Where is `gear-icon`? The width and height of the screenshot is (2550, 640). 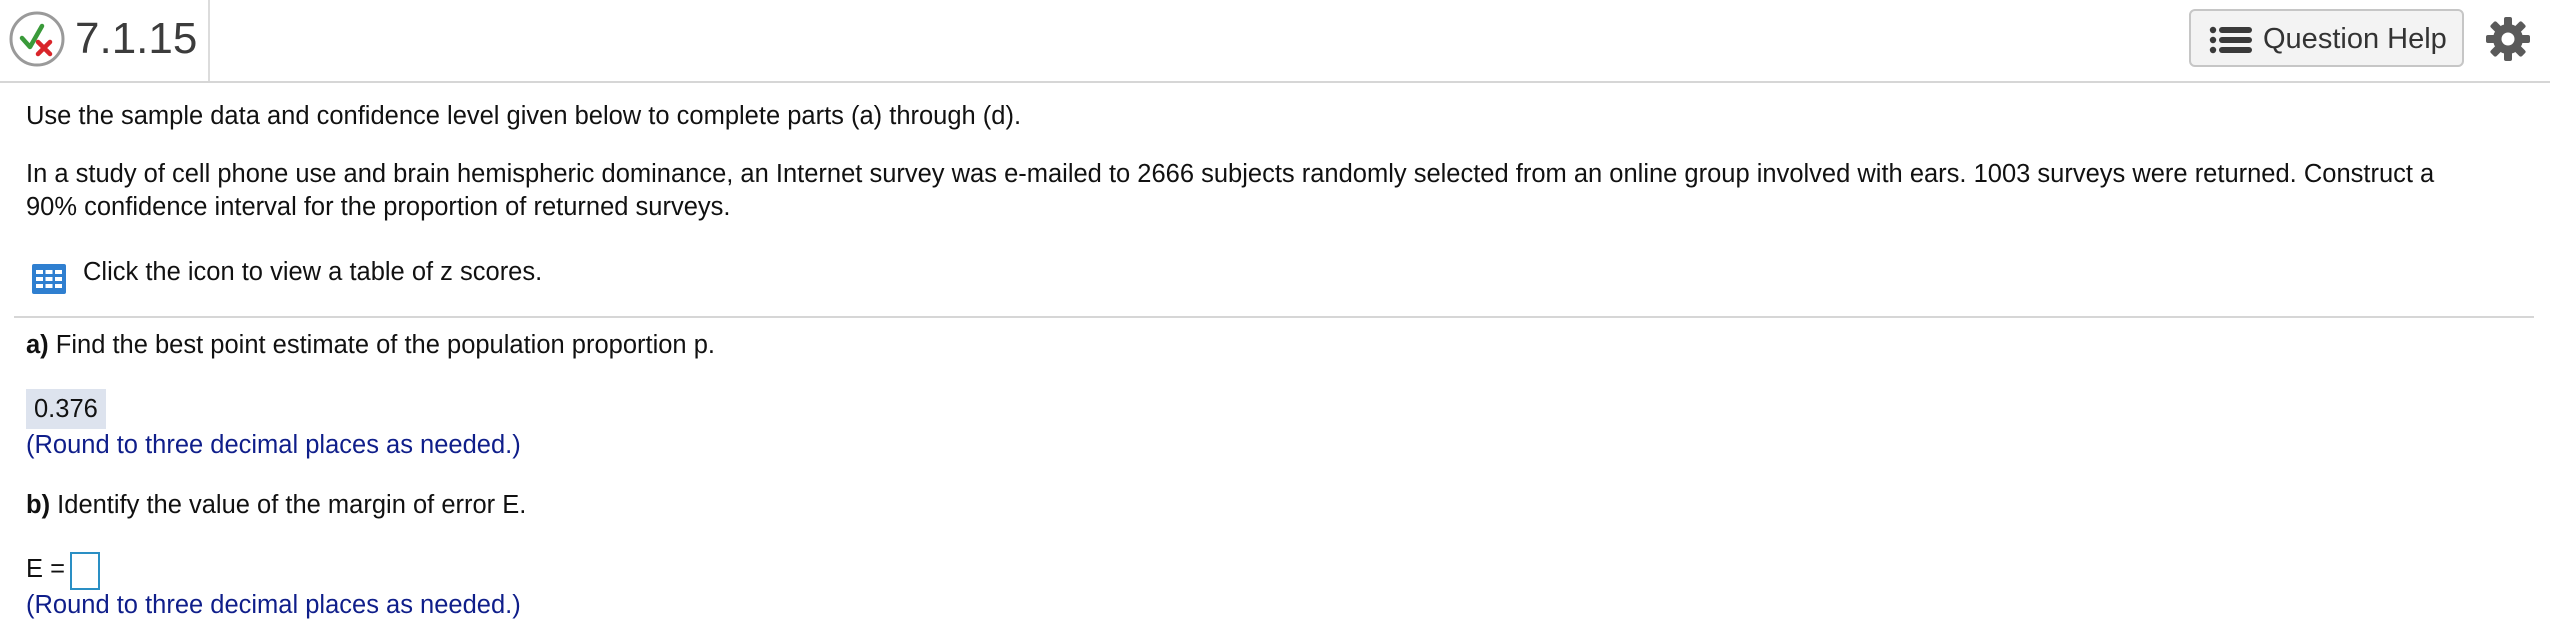 gear-icon is located at coordinates (2508, 39).